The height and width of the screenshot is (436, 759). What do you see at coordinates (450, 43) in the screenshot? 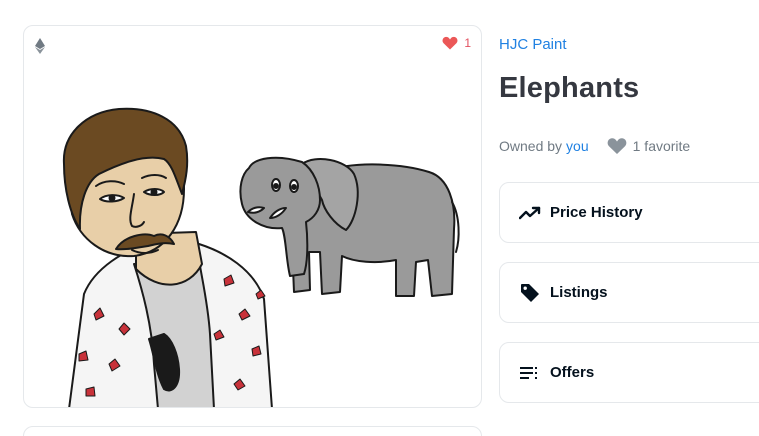
I see `heart-filled-icon` at bounding box center [450, 43].